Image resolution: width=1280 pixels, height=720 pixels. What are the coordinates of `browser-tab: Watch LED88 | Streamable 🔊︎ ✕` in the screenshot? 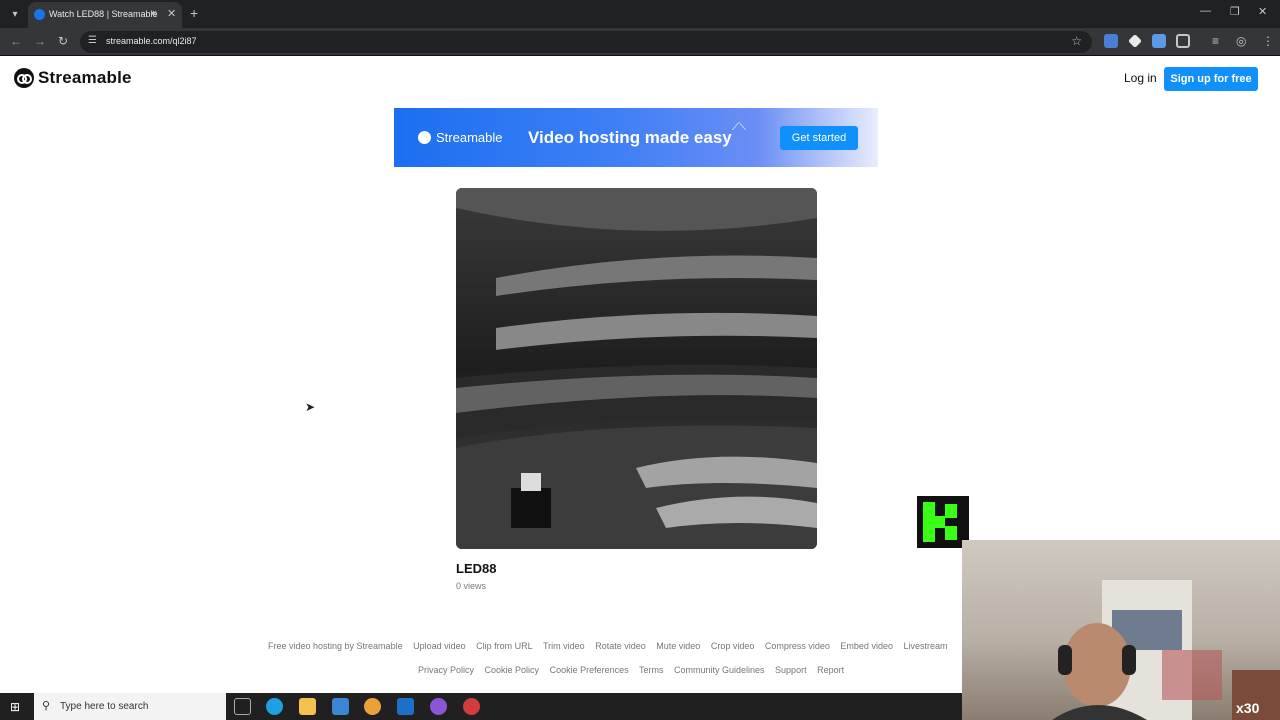 It's located at (105, 15).